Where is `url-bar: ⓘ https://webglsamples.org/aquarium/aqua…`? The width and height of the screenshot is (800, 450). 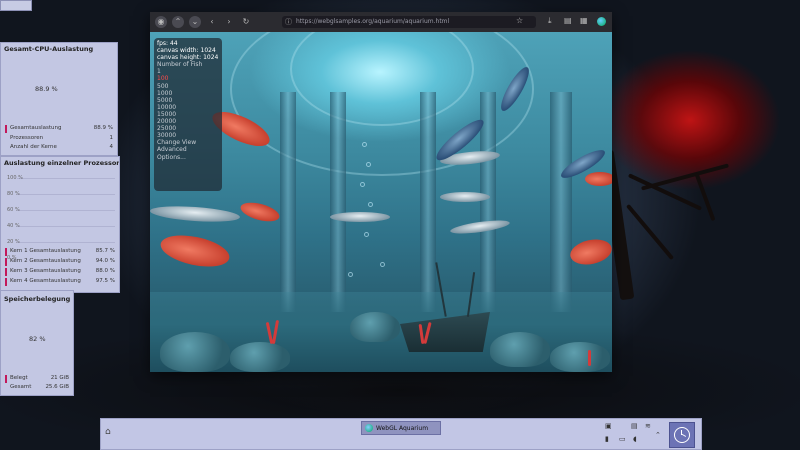 url-bar: ⓘ https://webglsamples.org/aquarium/aqua… is located at coordinates (409, 22).